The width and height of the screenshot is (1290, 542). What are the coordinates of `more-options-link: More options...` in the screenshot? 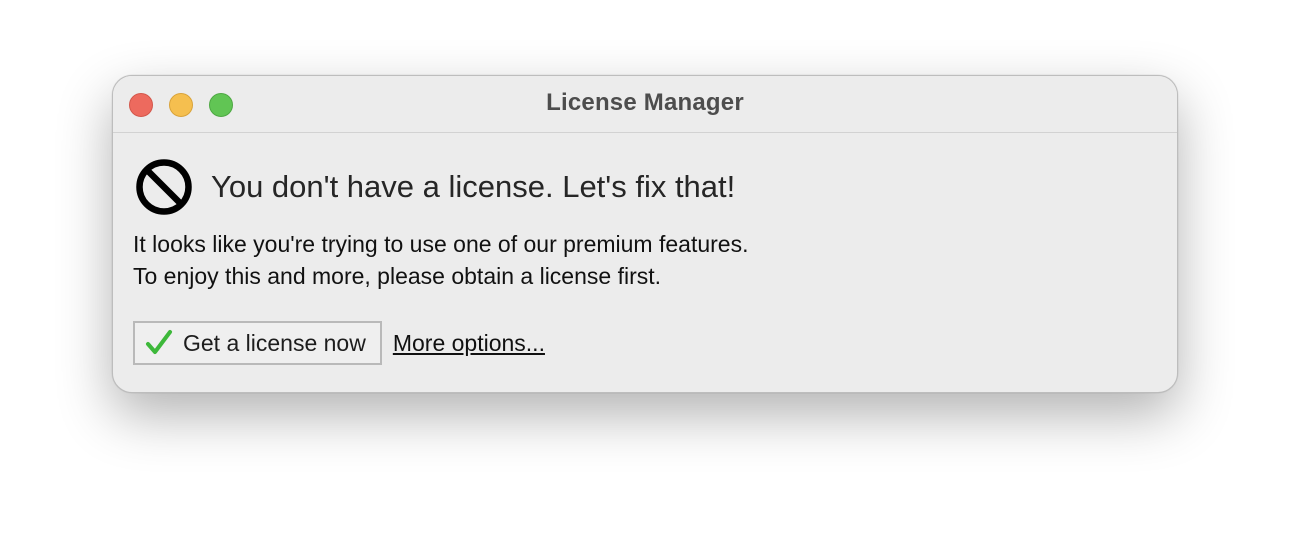 It's located at (469, 343).